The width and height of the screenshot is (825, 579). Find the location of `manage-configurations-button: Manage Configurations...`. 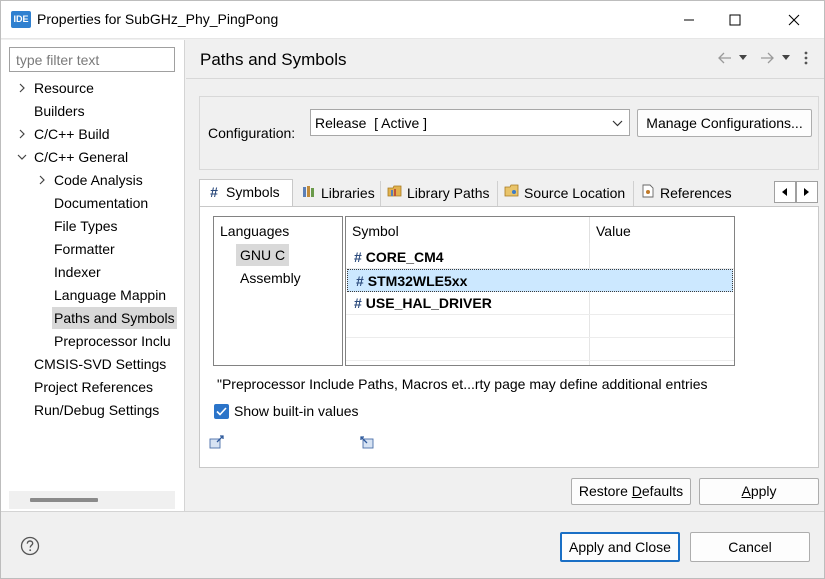

manage-configurations-button: Manage Configurations... is located at coordinates (724, 123).